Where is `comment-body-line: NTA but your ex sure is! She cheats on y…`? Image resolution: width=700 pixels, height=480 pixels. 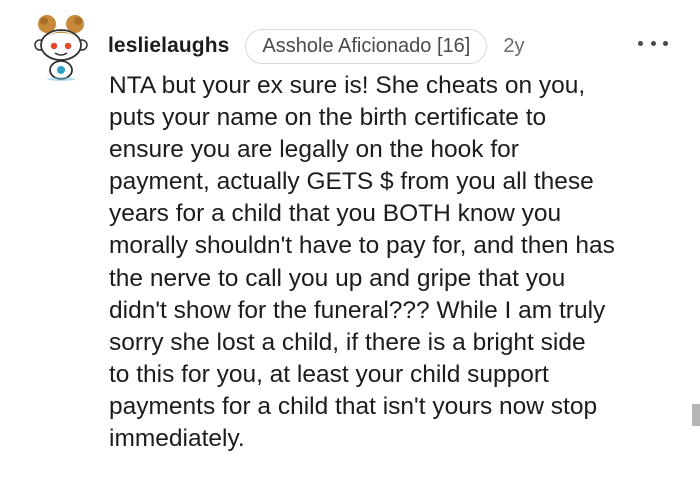 comment-body-line: NTA but your ex sure is! She cheats on y… is located at coordinates (347, 85).